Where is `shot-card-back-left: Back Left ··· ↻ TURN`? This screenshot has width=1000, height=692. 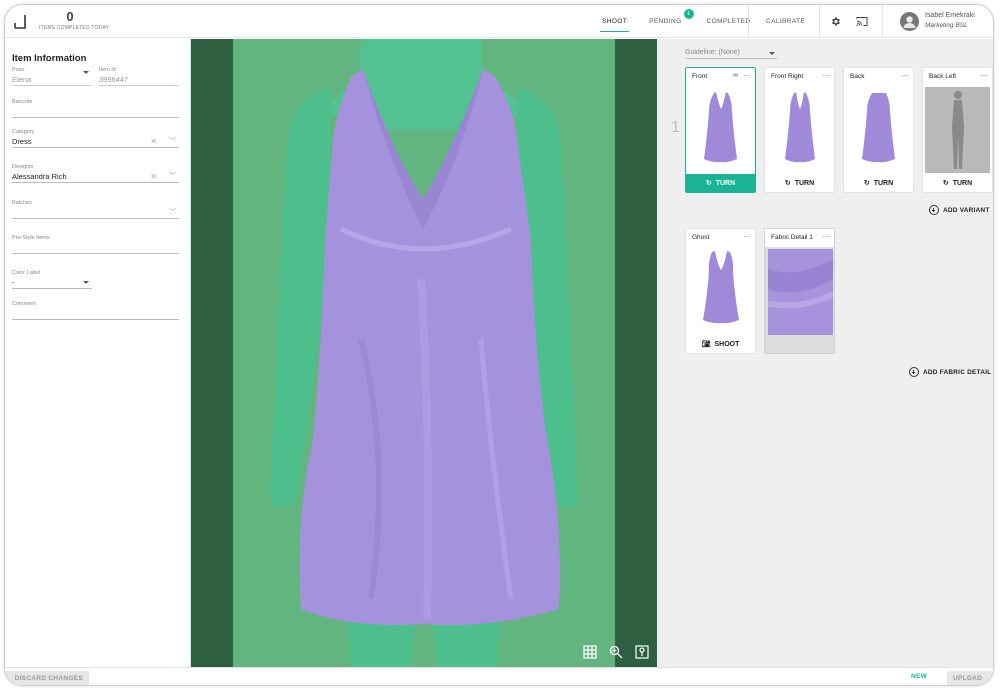 shot-card-back-left: Back Left ··· ↻ TURN is located at coordinates (957, 130).